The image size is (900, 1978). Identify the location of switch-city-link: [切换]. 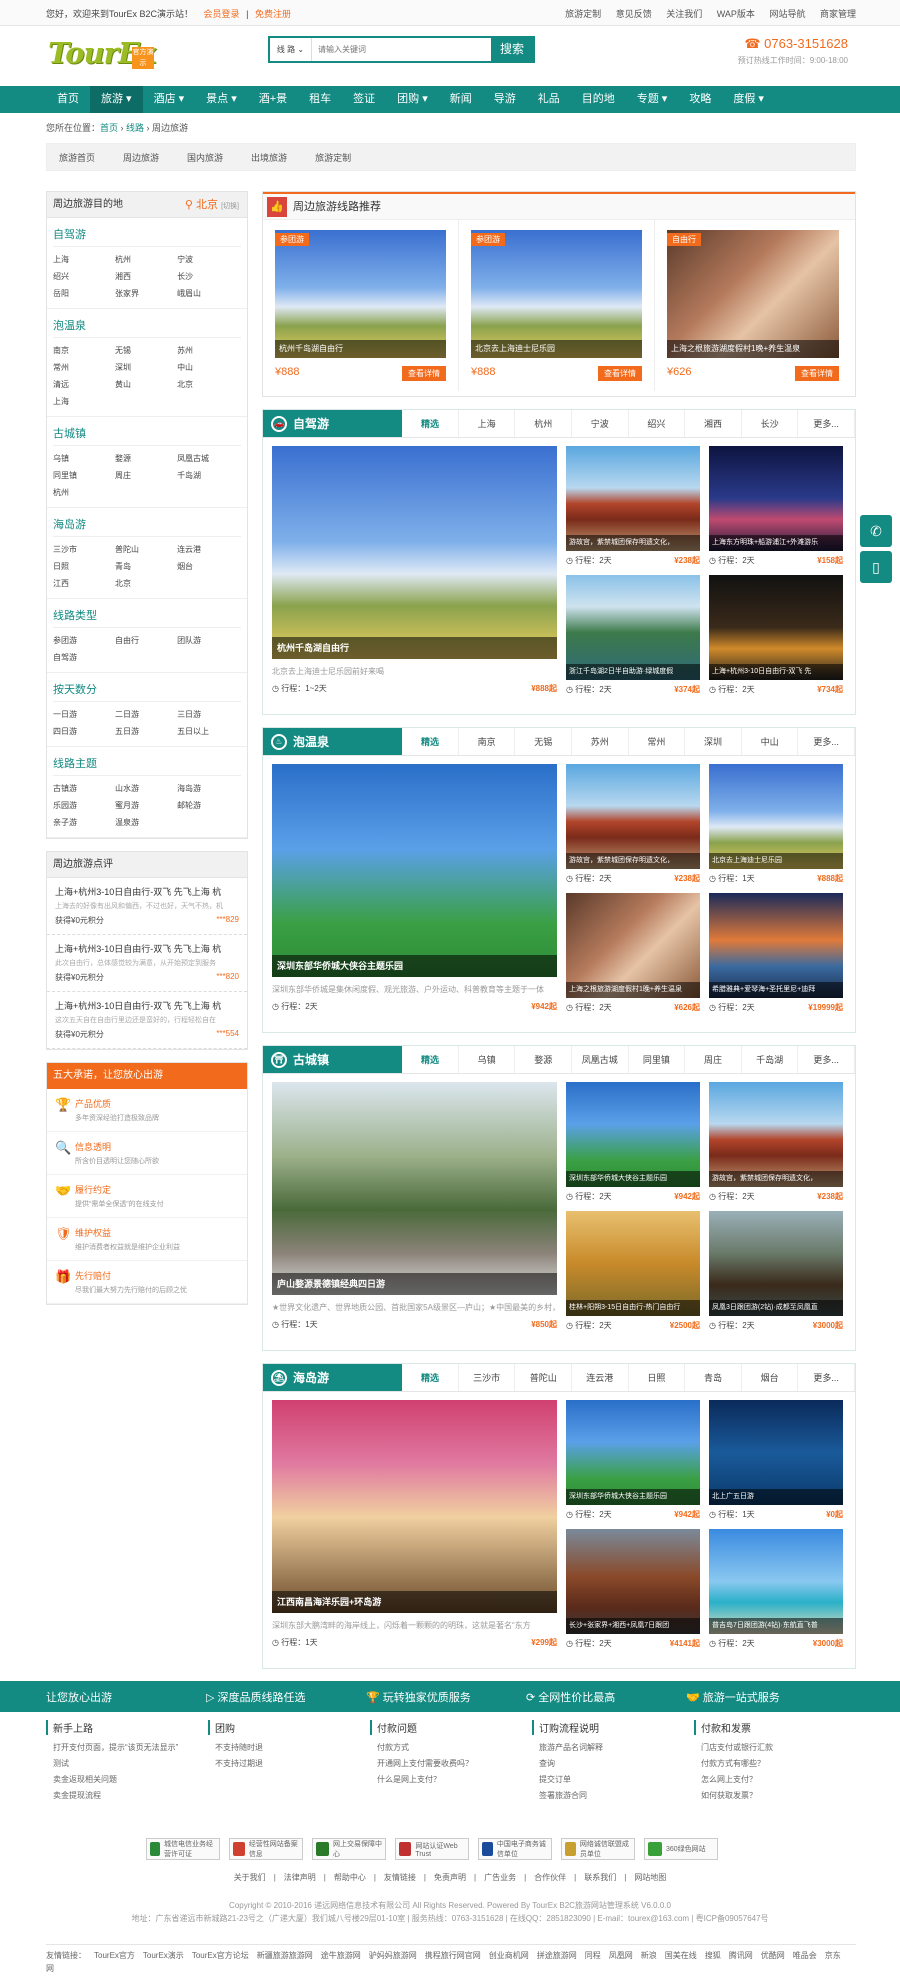
(230, 206).